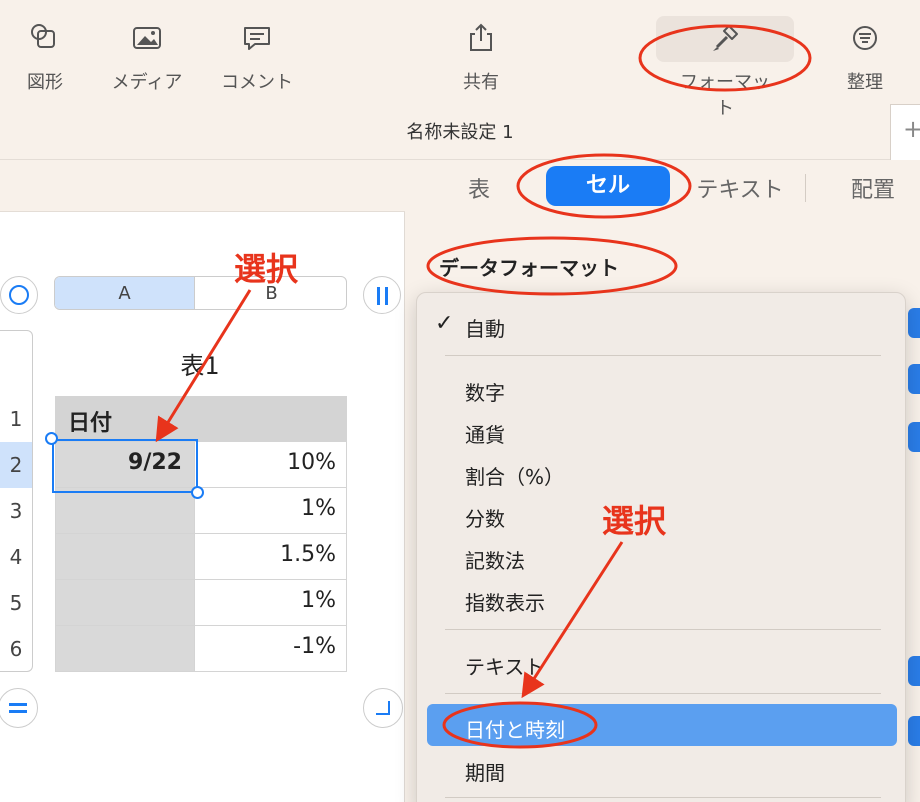  What do you see at coordinates (444, 323) in the screenshot?
I see `checkmark-icon: ✓` at bounding box center [444, 323].